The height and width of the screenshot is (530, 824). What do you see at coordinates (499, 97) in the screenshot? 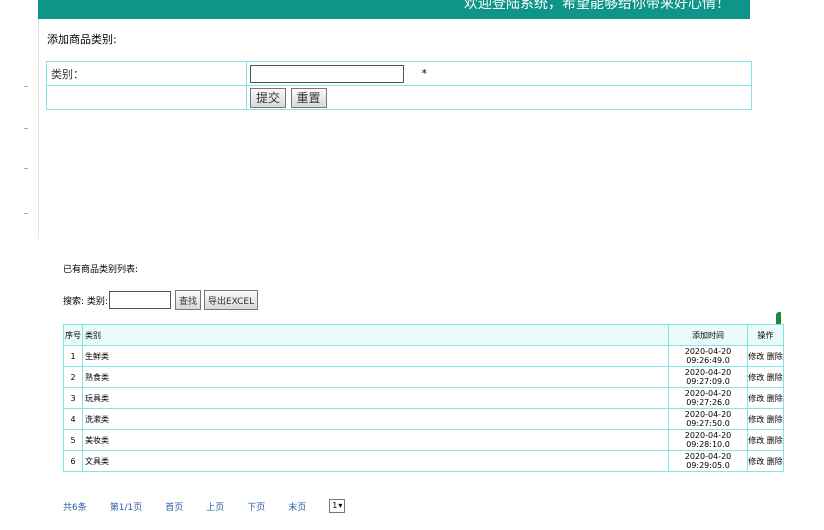
I see `form-buttons-cell: 提交 重置` at bounding box center [499, 97].